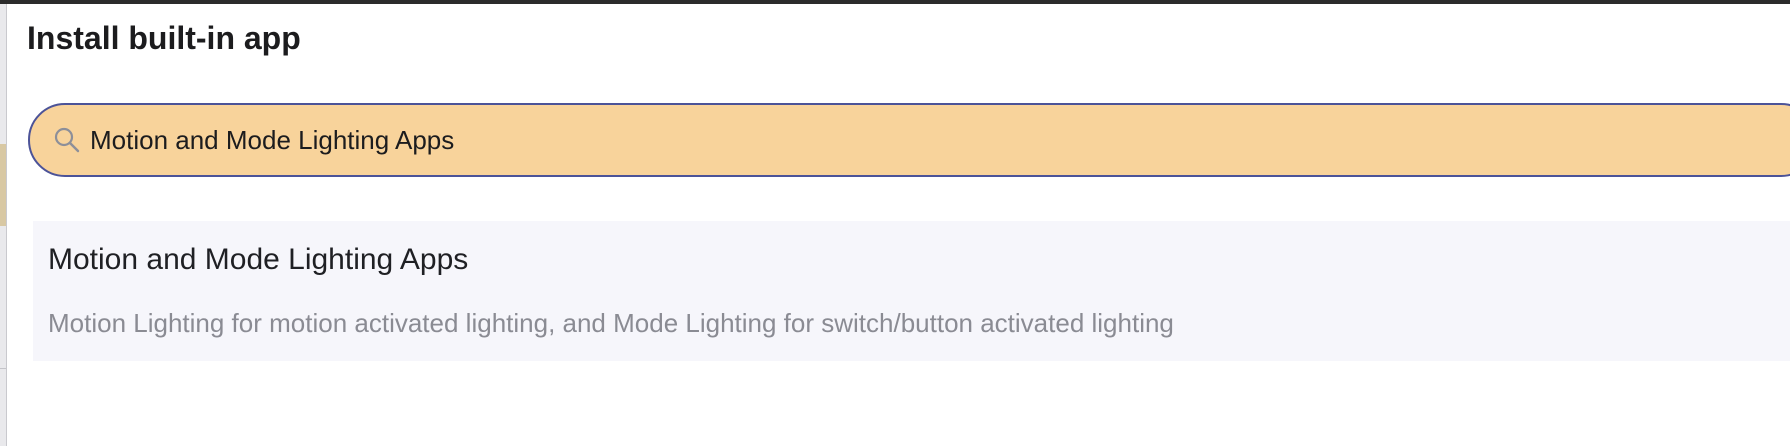 This screenshot has height=446, width=1790. Describe the element at coordinates (3, 368) in the screenshot. I see `background-divider` at that location.